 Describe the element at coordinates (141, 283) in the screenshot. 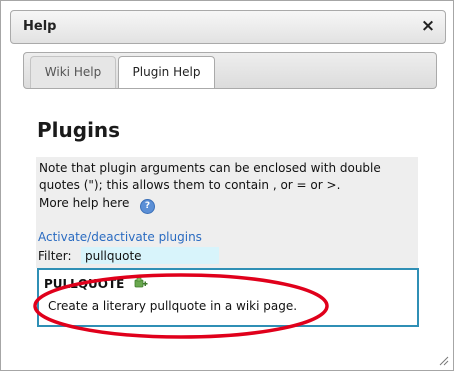

I see `plugin-add-icon` at that location.